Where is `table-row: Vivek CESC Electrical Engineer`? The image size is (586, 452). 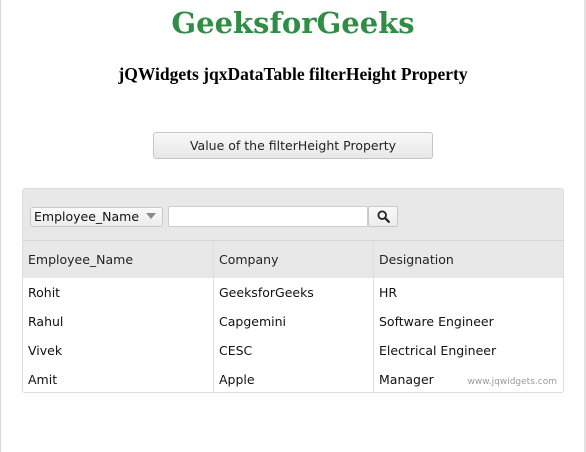 table-row: Vivek CESC Electrical Engineer is located at coordinates (293, 351).